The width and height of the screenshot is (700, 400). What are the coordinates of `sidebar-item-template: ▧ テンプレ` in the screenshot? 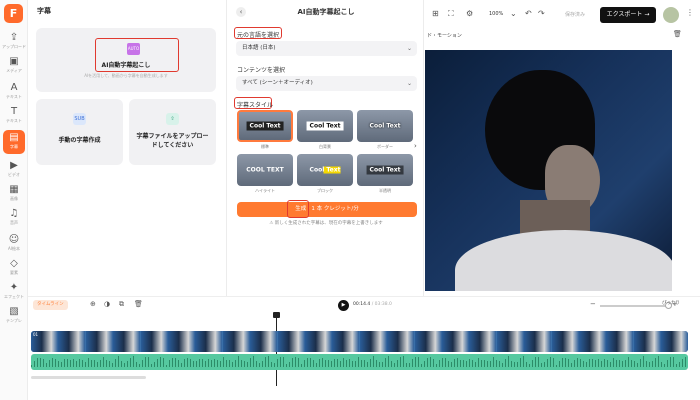 It's located at (14, 315).